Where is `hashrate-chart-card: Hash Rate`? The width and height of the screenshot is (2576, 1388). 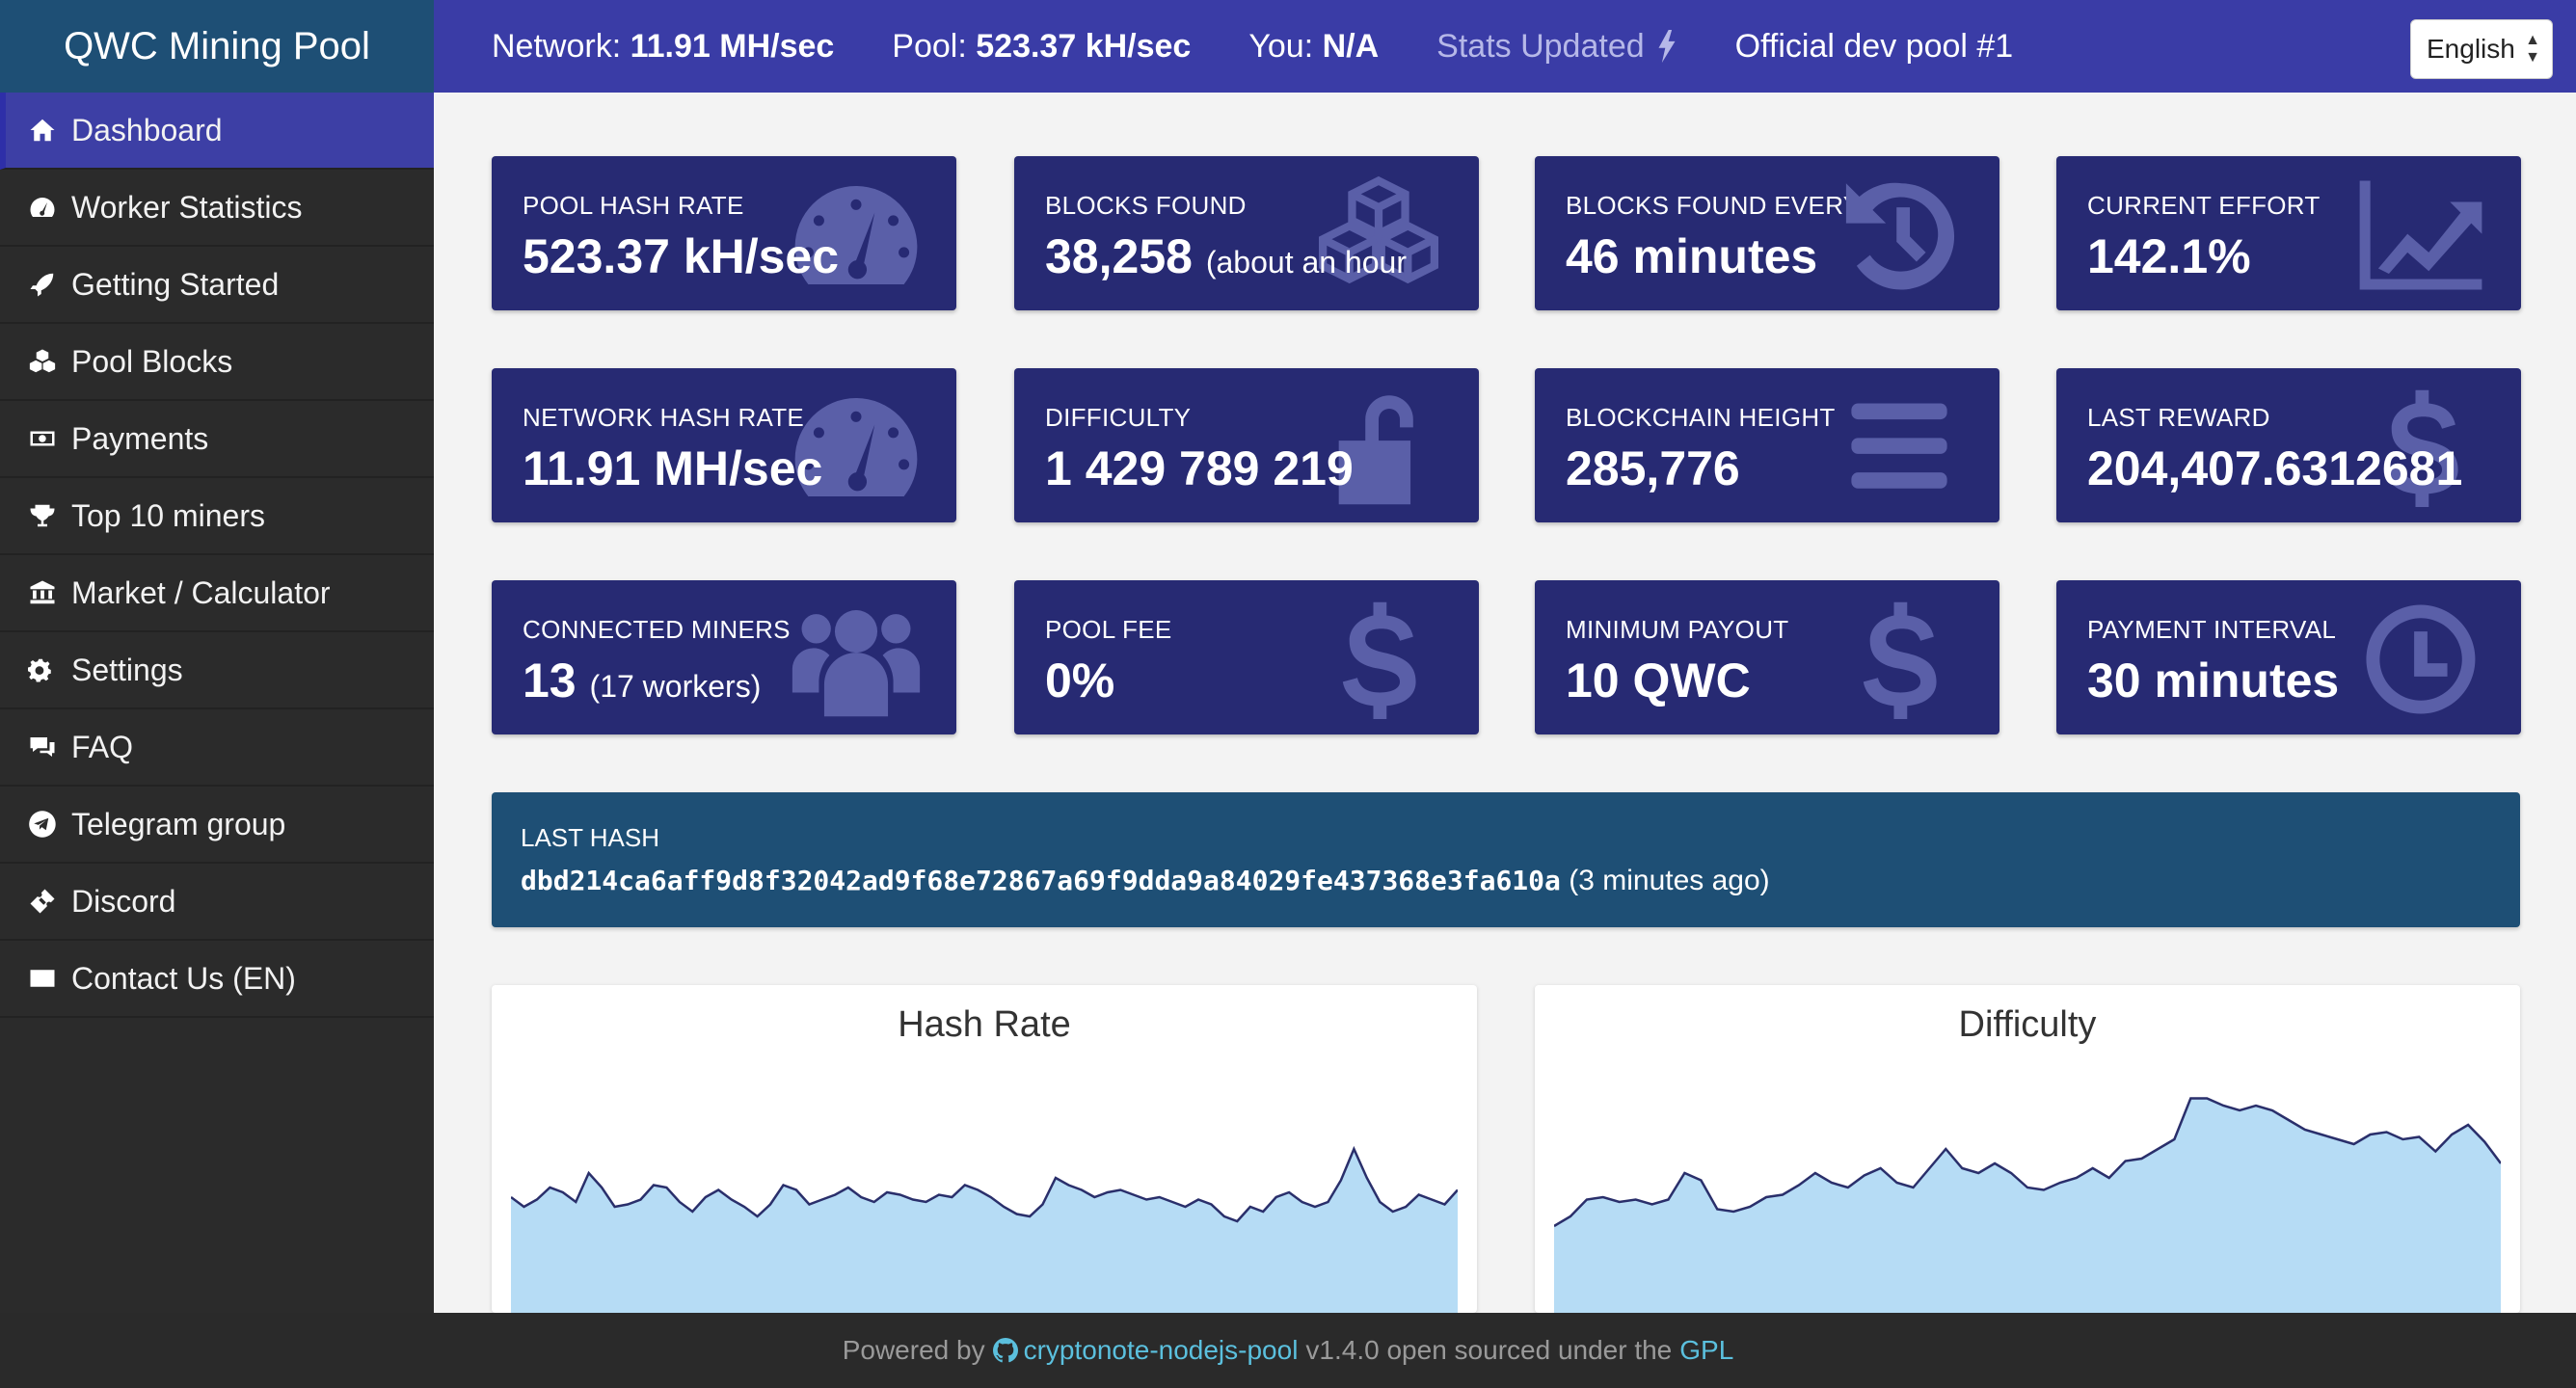
hashrate-chart-card: Hash Rate is located at coordinates (985, 1149).